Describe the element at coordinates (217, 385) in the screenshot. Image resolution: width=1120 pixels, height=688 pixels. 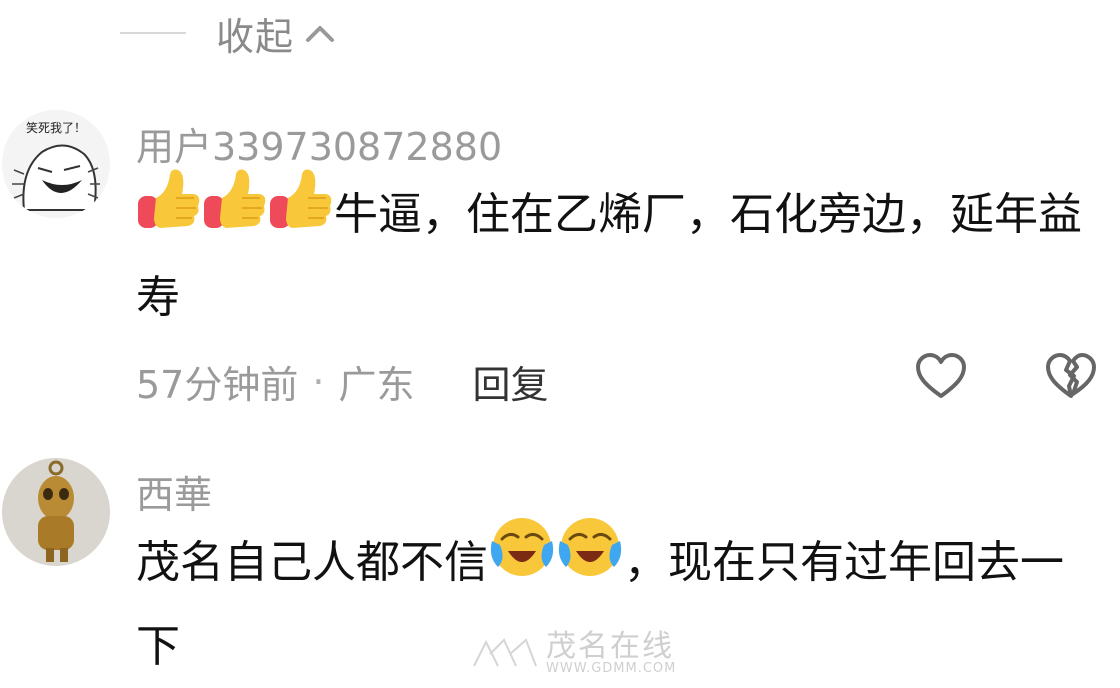
I see `timestamp: 57分钟前` at that location.